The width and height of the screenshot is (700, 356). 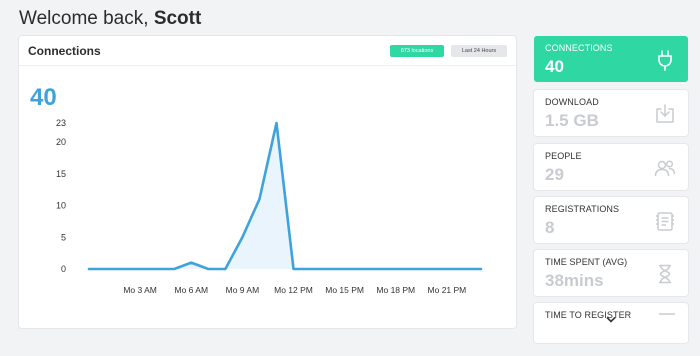 I want to click on welcome-heading: Welcome back, Scott, so click(x=110, y=19).